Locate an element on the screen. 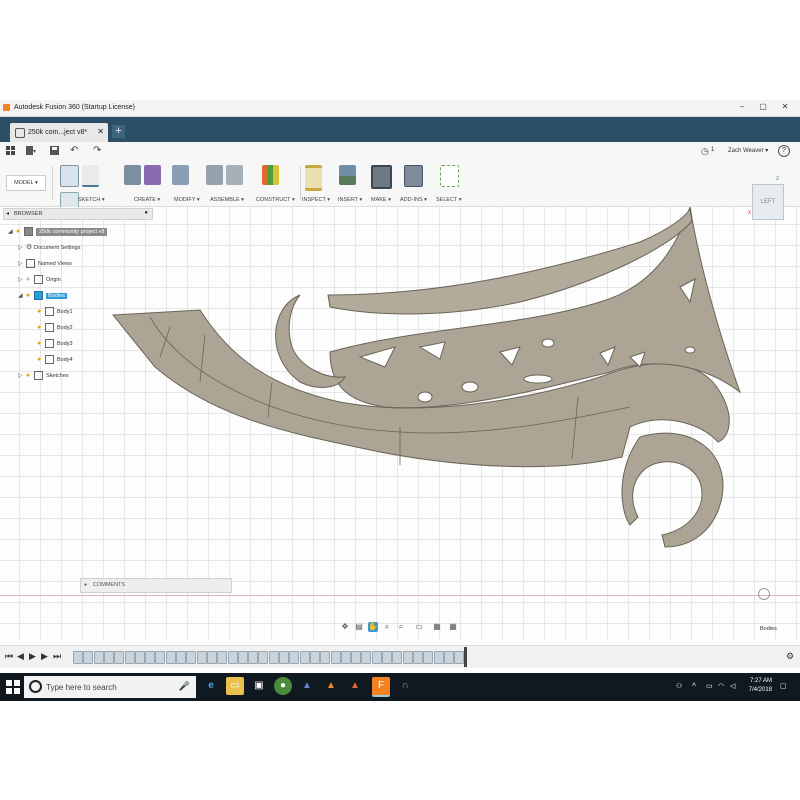 The height and width of the screenshot is (800, 800). scripts-icon is located at coordinates (413, 176).